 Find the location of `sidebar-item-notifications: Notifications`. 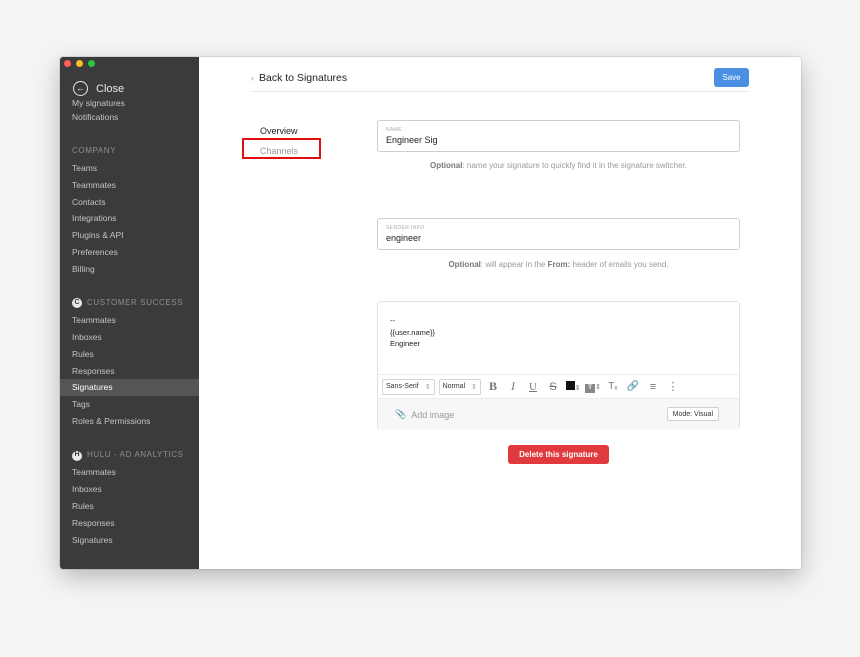

sidebar-item-notifications: Notifications is located at coordinates (129, 117).